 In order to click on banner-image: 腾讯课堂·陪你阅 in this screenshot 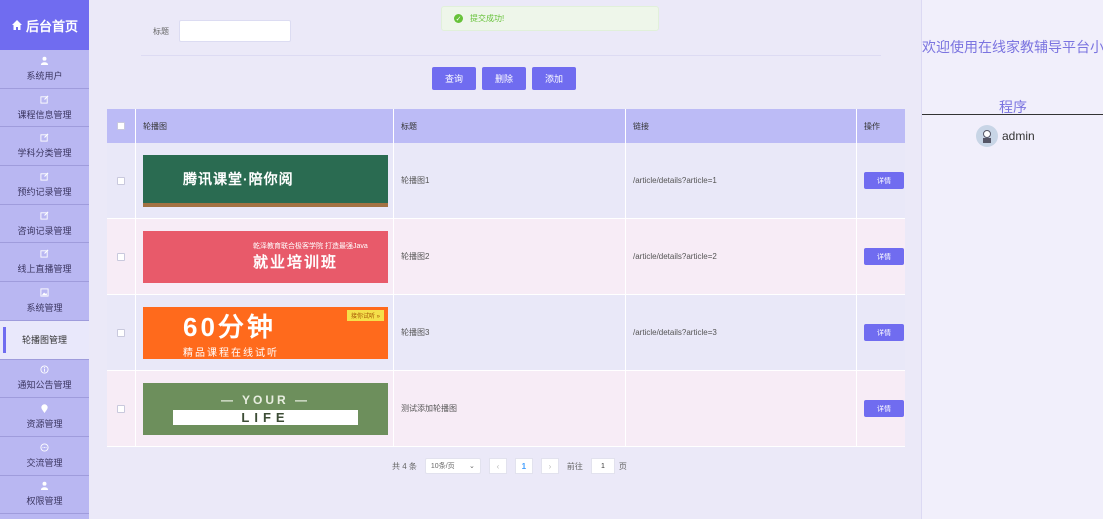, I will do `click(265, 180)`.